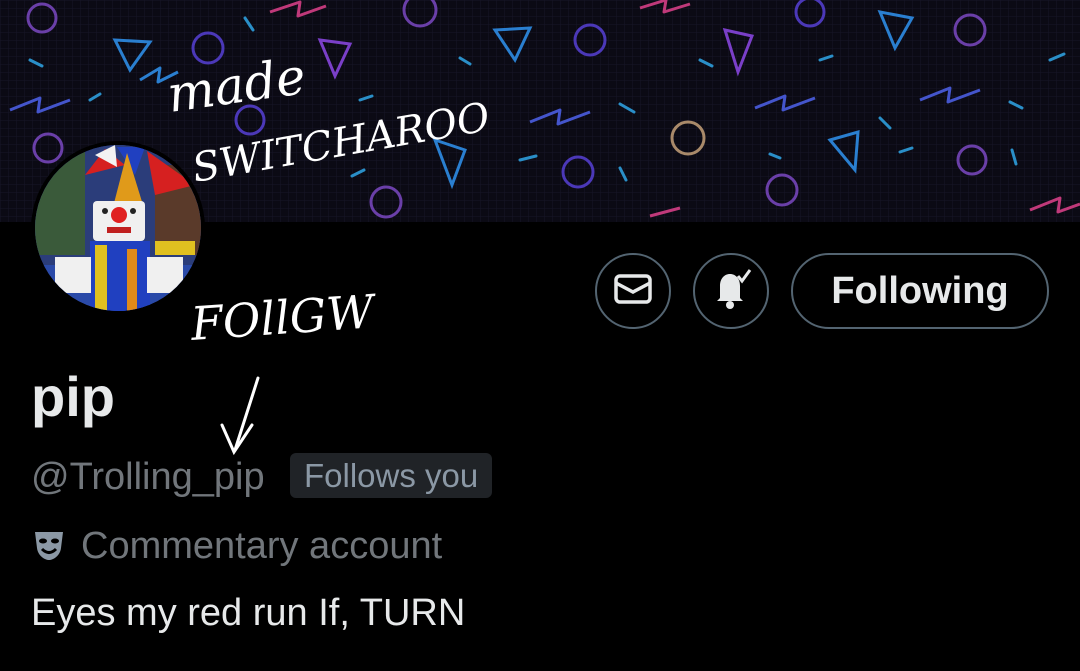  Describe the element at coordinates (240, 416) in the screenshot. I see `arrow-down-icon` at that location.